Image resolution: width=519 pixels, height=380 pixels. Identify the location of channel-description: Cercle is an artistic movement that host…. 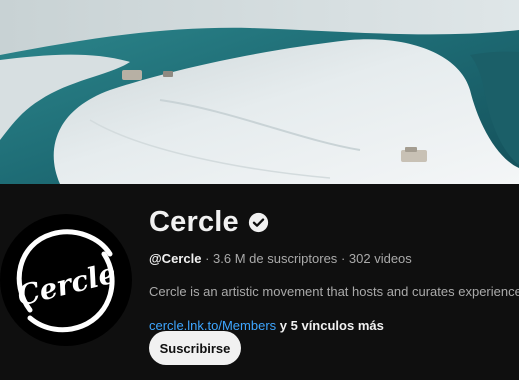
(334, 291).